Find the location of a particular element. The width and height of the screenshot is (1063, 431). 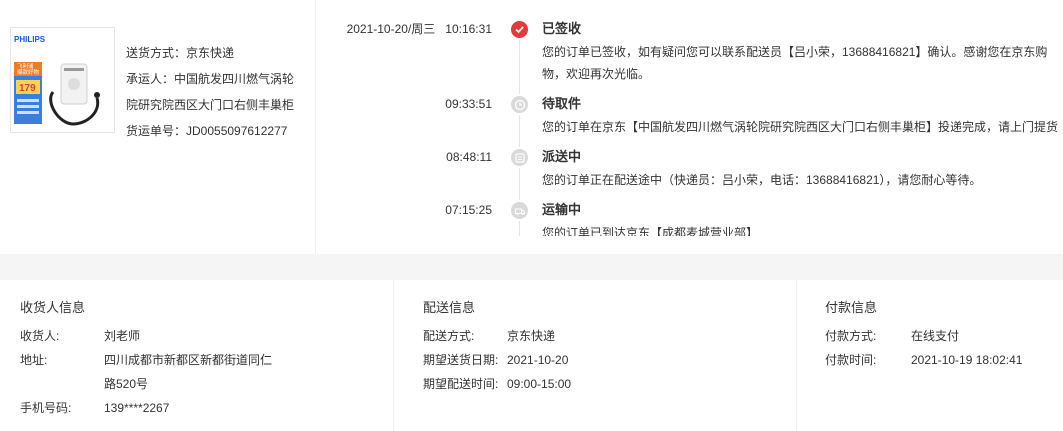

portable-speaker-product-image: PHILIPS 飞利浦 爆款好物 179 is located at coordinates (57, 80).